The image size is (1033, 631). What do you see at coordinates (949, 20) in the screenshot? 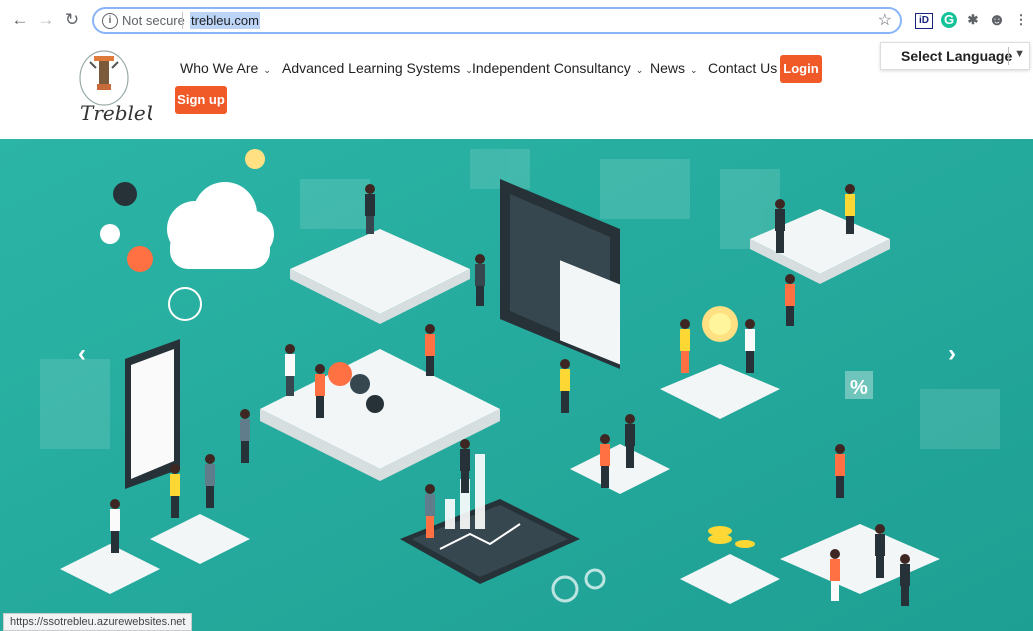
I see `grammarly-icon: G` at bounding box center [949, 20].